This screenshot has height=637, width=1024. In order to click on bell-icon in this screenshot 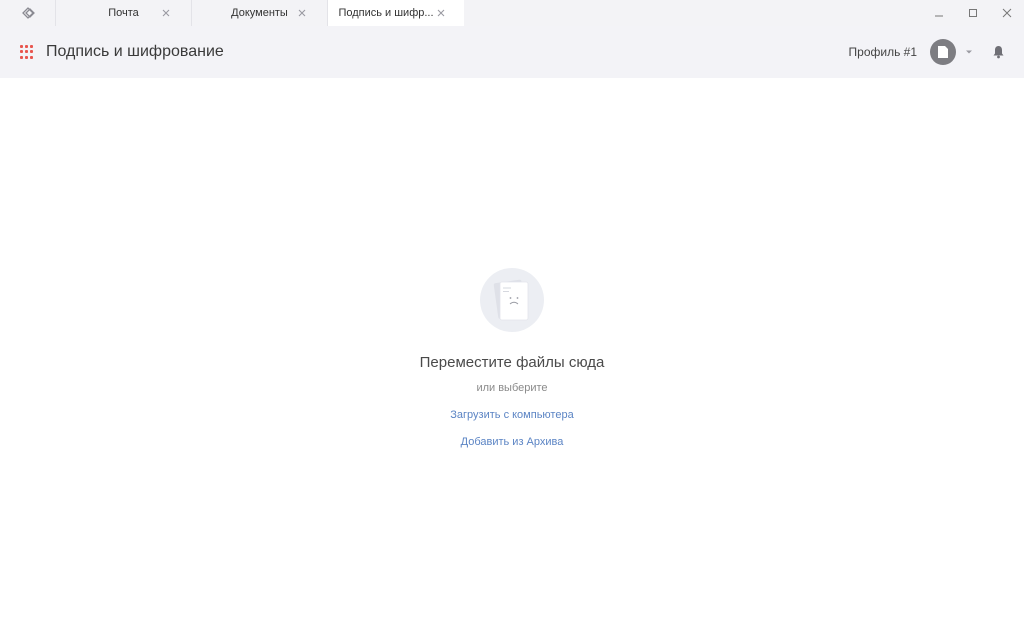, I will do `click(998, 52)`.